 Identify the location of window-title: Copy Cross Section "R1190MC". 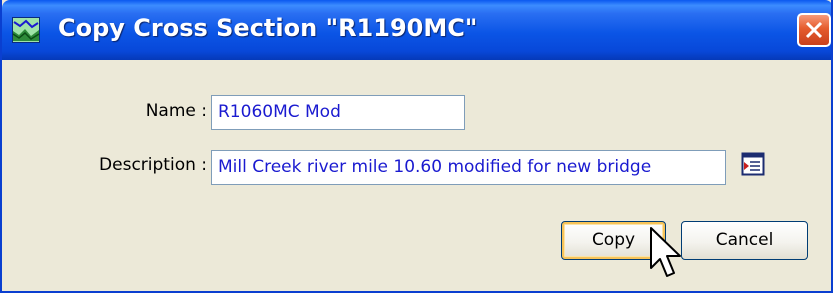
(268, 28).